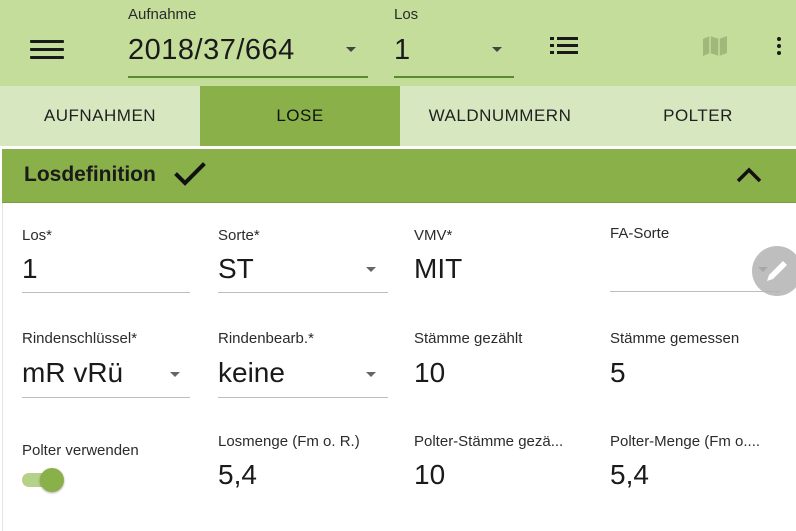  What do you see at coordinates (266, 338) in the screenshot?
I see `rindenbearb-label: Rindenbearb.*` at bounding box center [266, 338].